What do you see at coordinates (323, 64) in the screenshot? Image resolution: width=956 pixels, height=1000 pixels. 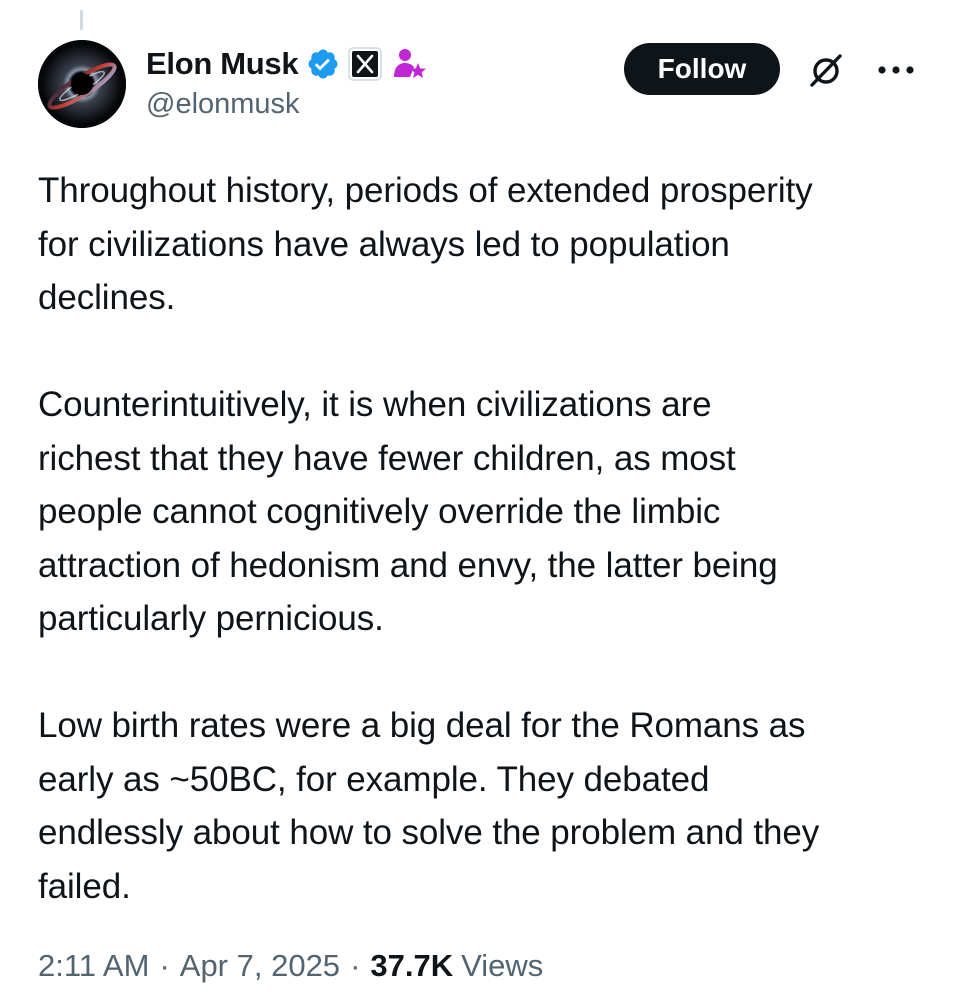 I see `verified-badge-icon` at bounding box center [323, 64].